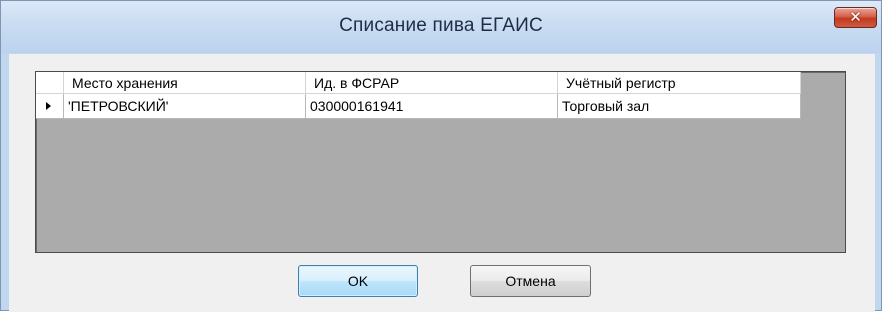  I want to click on current-row-arrow-icon, so click(48, 106).